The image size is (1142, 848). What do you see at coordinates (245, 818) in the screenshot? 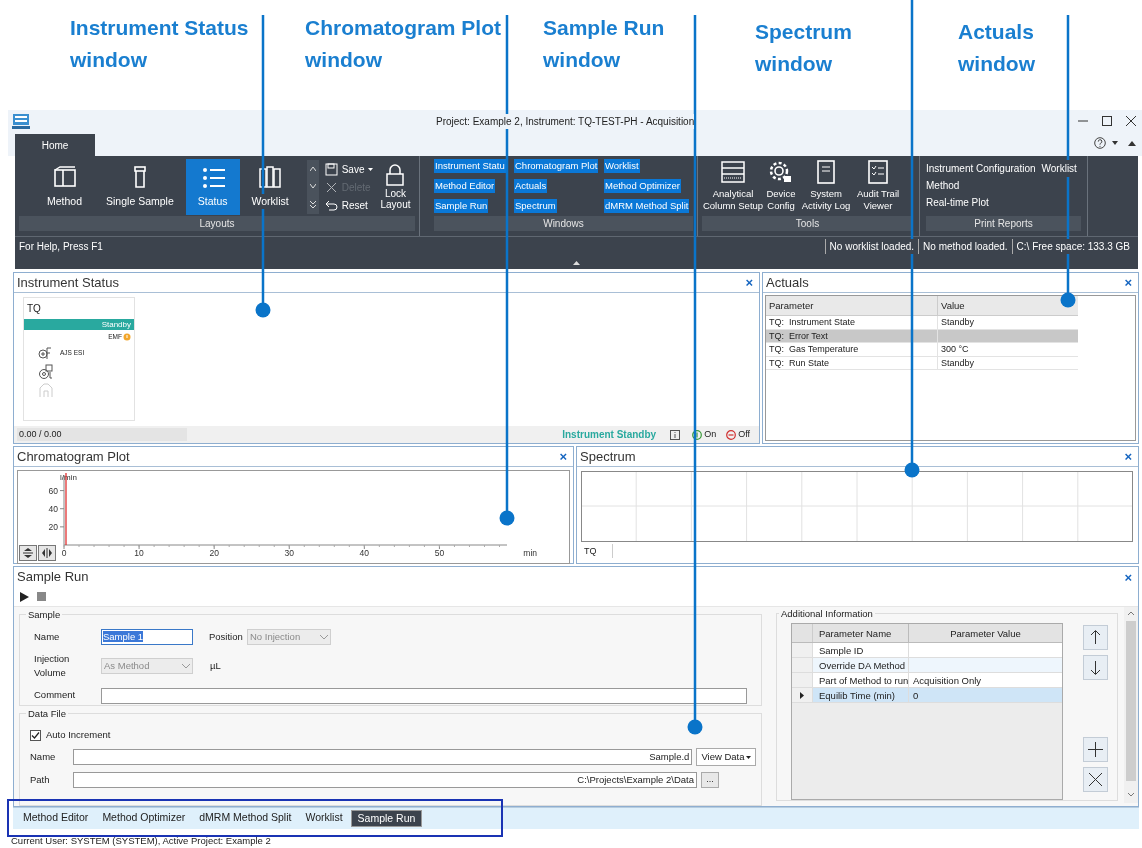
I see `document-tab: dMRM Method Split` at bounding box center [245, 818].